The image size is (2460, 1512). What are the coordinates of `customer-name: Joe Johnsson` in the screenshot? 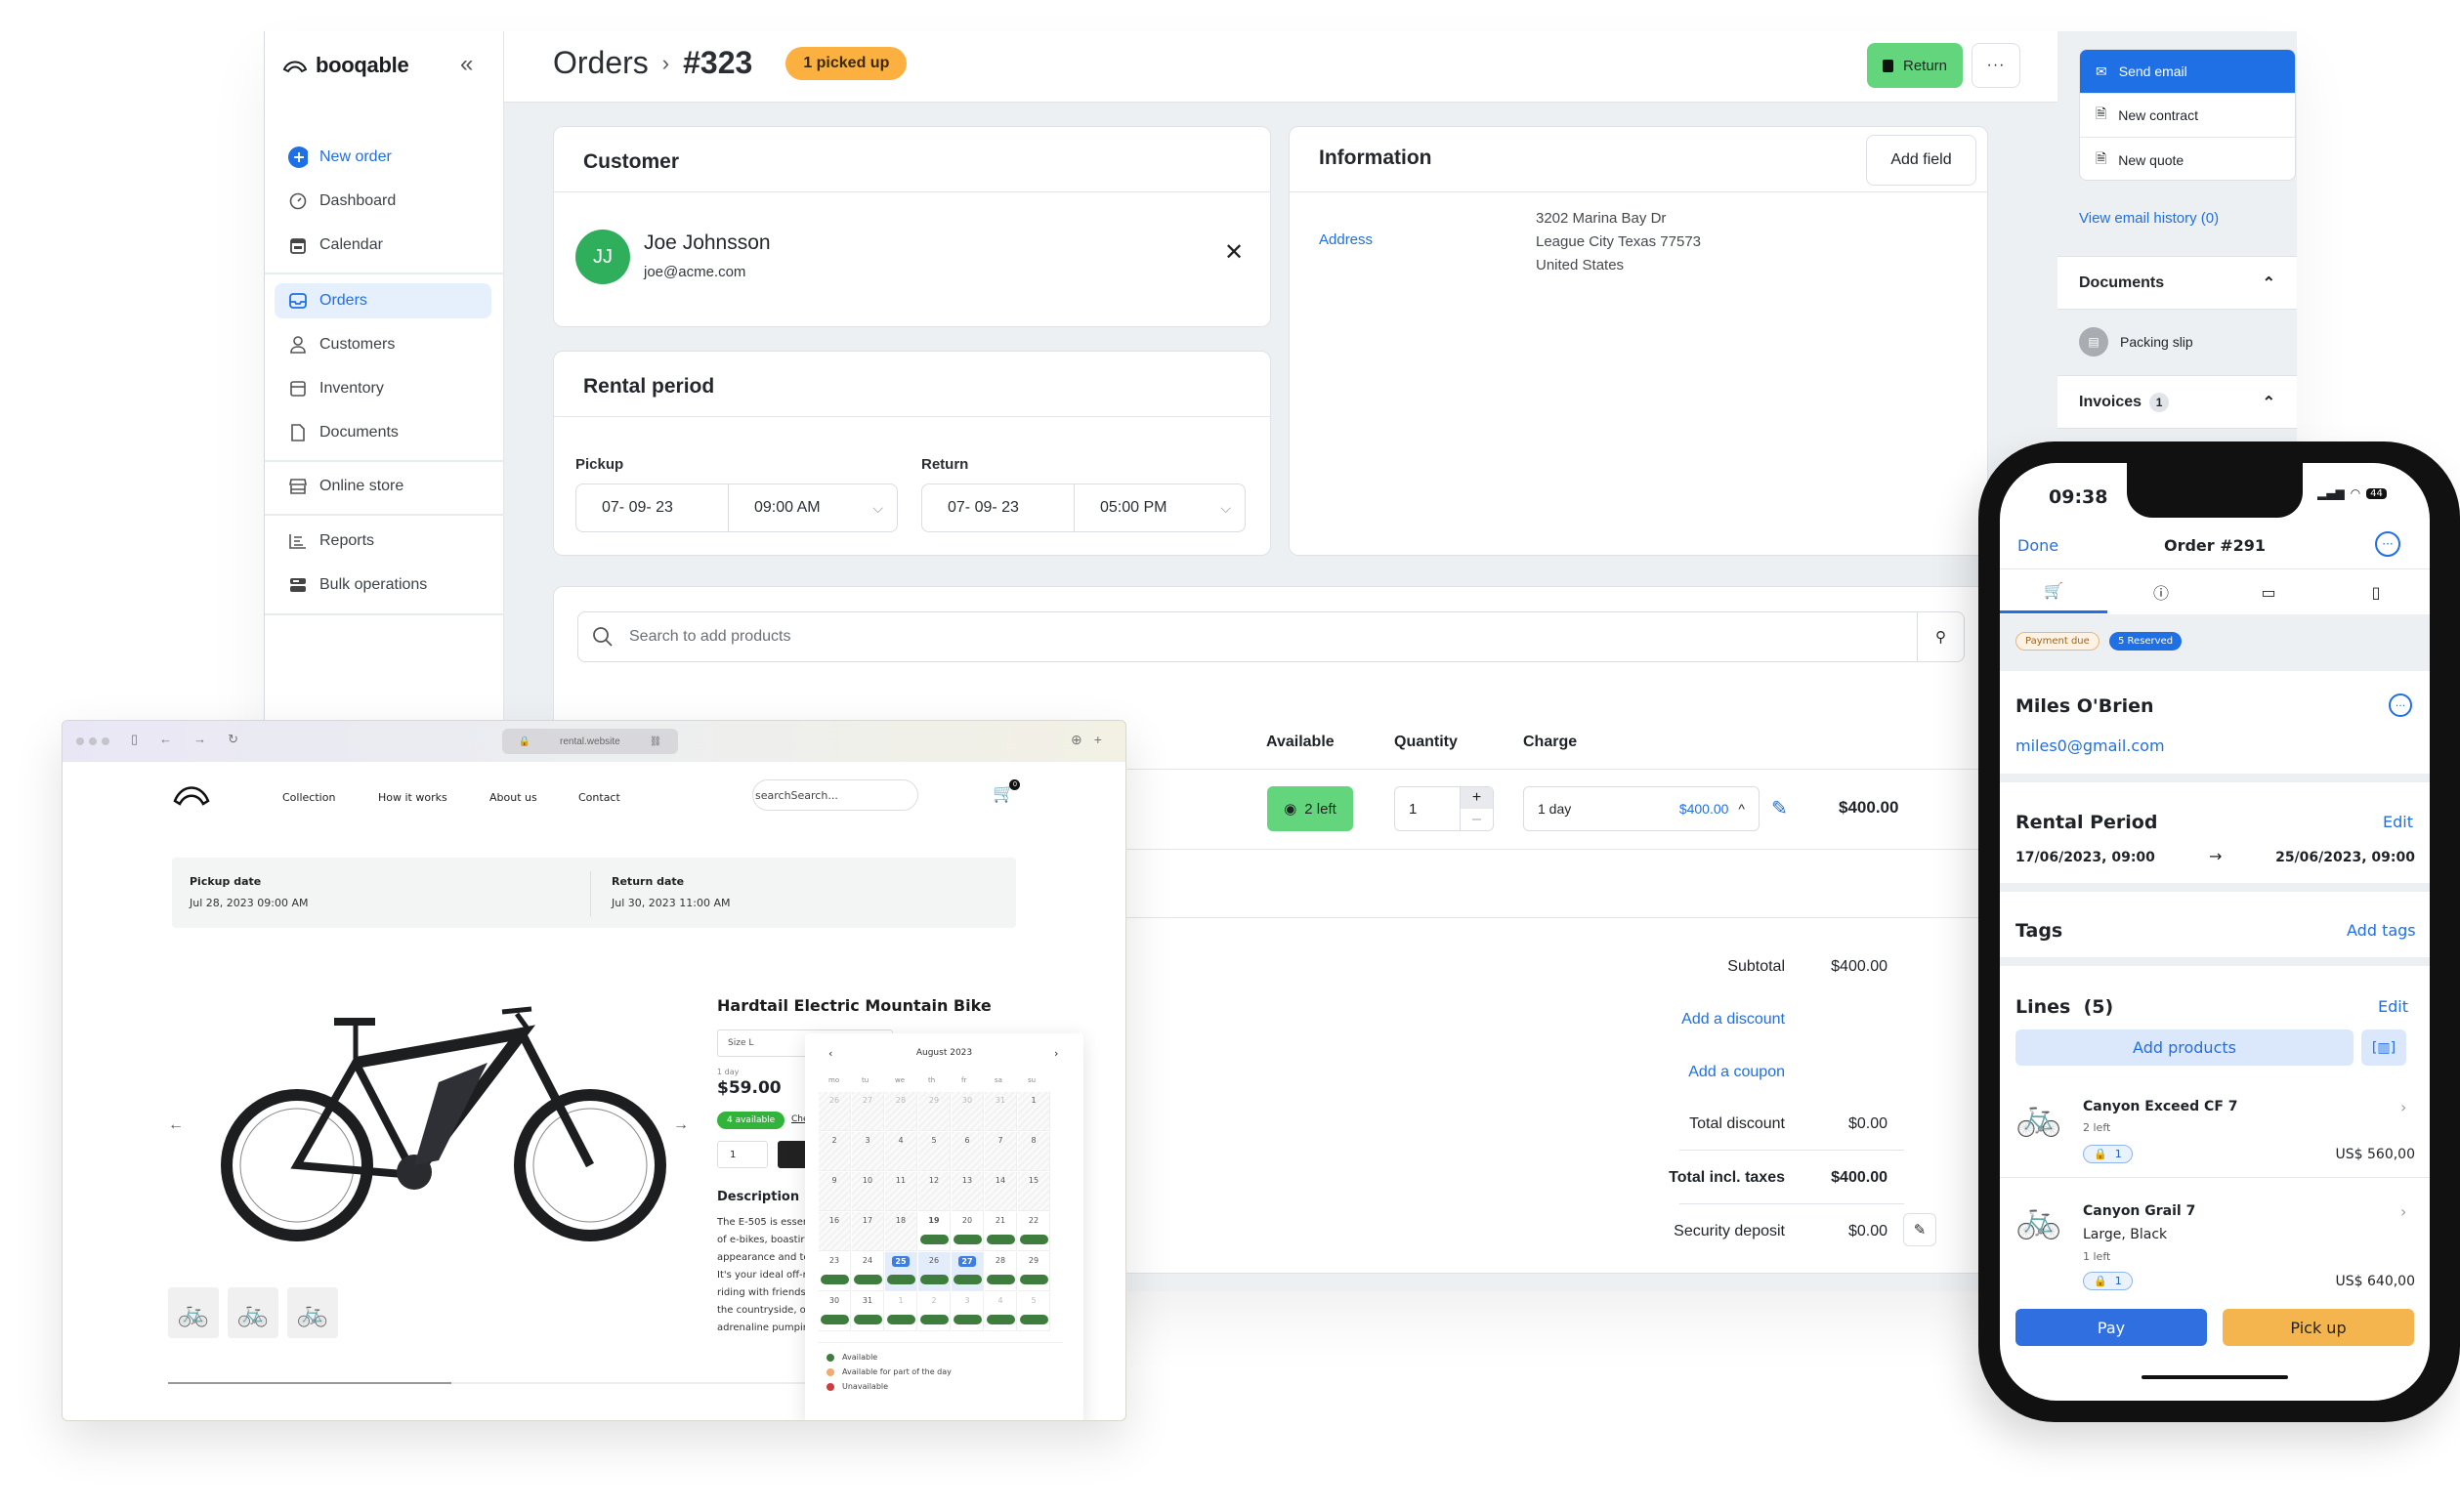 It's located at (707, 243).